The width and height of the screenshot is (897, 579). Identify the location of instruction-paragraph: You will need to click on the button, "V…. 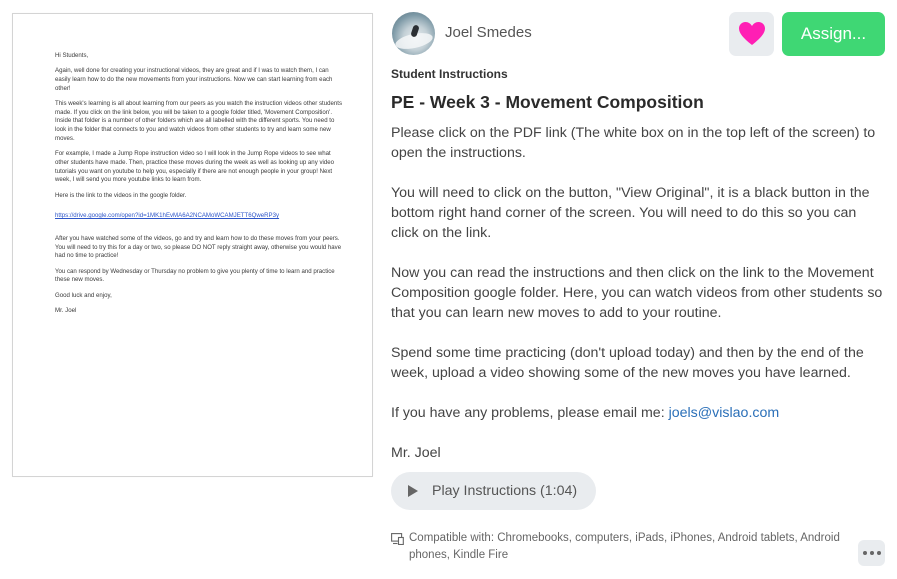
(630, 213).